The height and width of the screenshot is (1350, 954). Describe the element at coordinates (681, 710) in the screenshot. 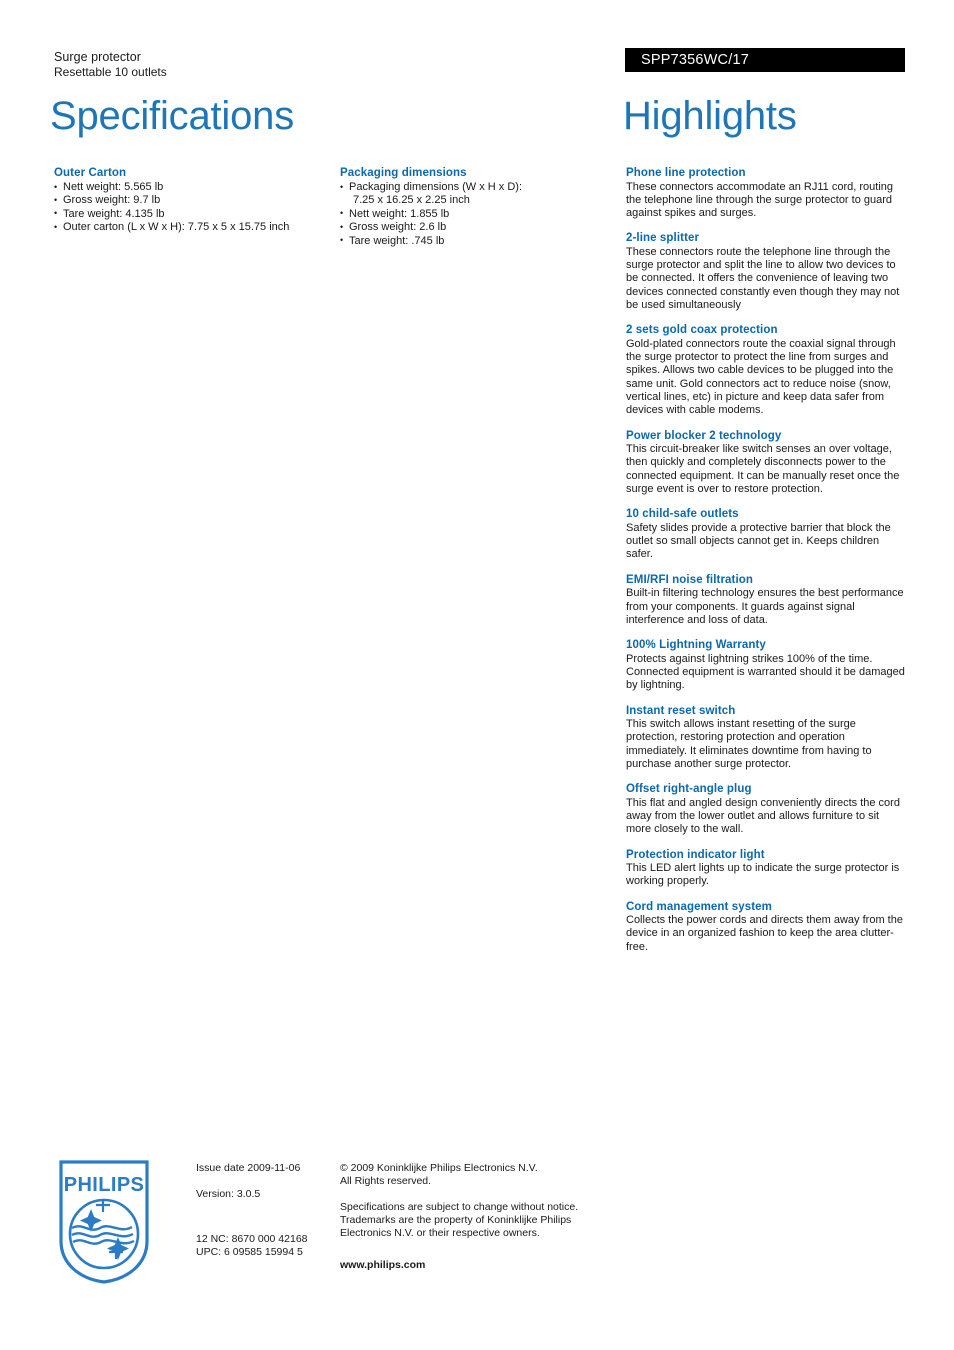

I see `highlight-heading: Instant reset switch` at that location.